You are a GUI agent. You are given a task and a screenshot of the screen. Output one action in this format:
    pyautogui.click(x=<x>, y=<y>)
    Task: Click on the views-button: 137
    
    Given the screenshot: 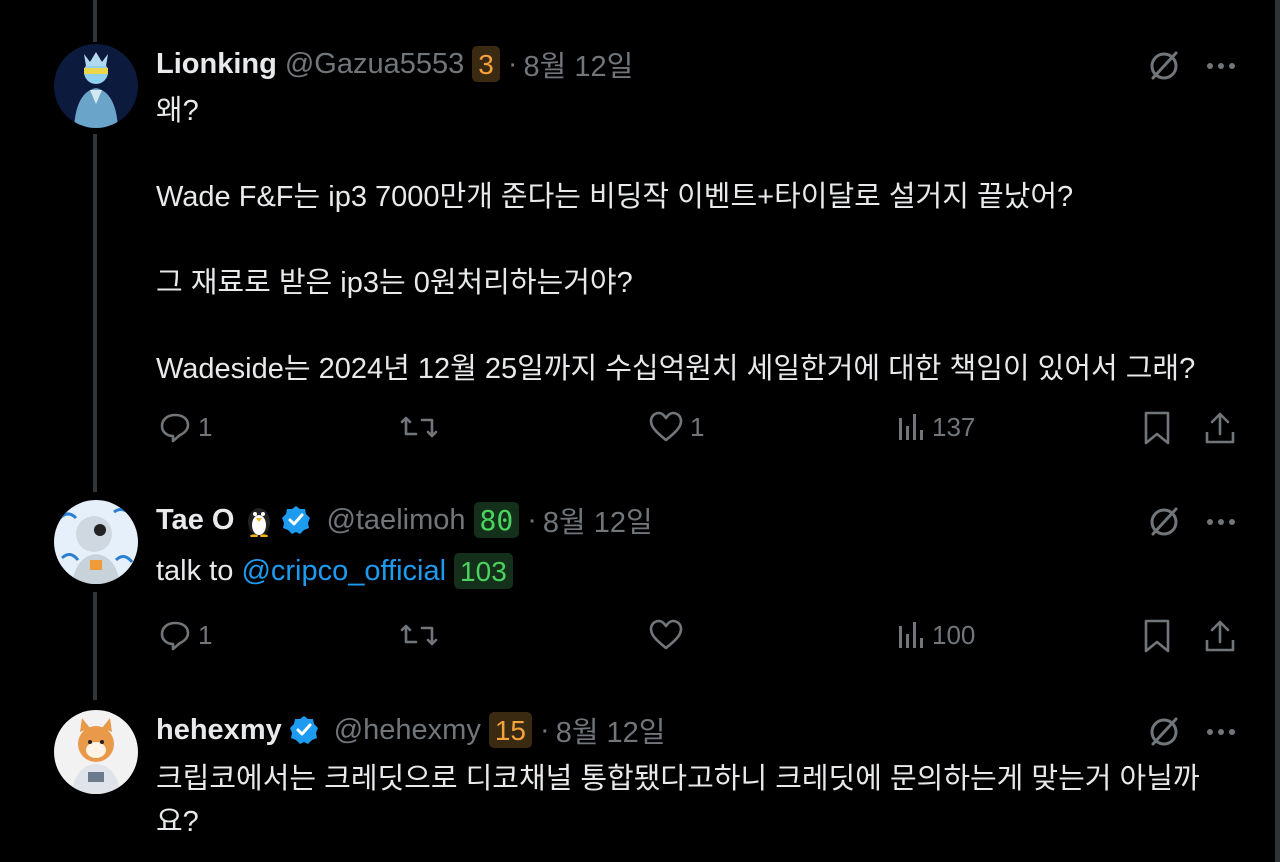 What is the action you would take?
    pyautogui.click(x=935, y=427)
    